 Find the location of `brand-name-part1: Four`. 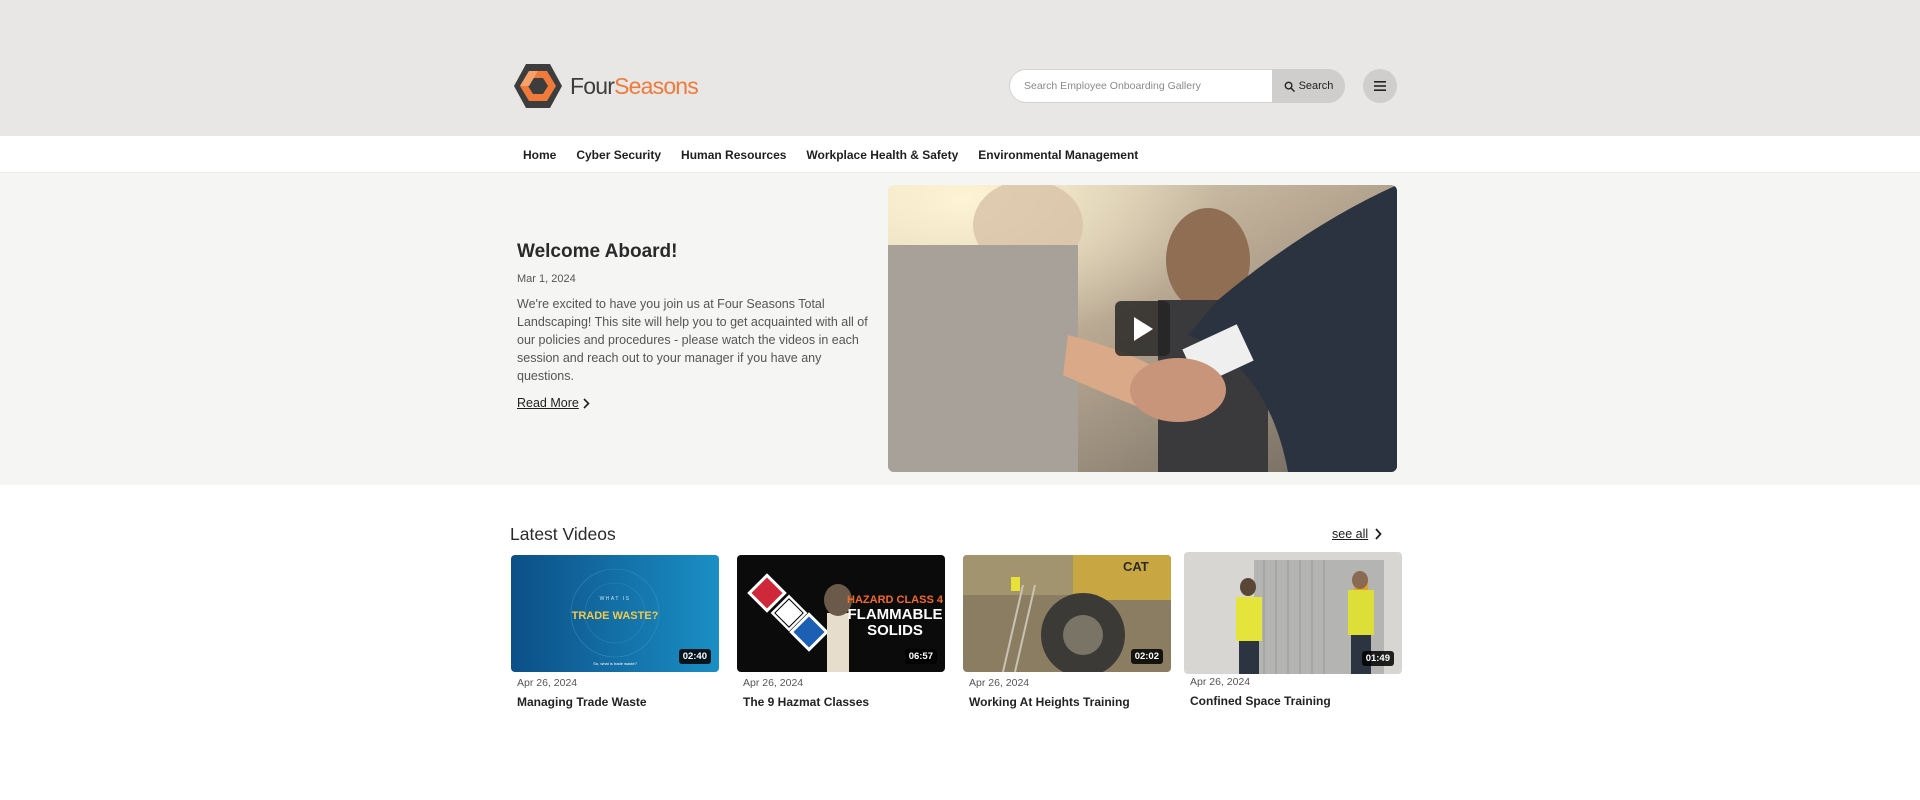

brand-name-part1: Four is located at coordinates (592, 85).